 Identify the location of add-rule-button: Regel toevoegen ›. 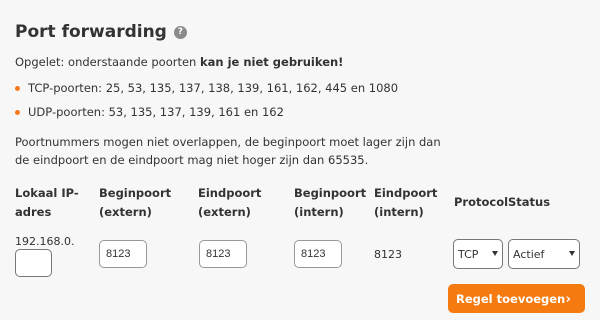
(516, 298).